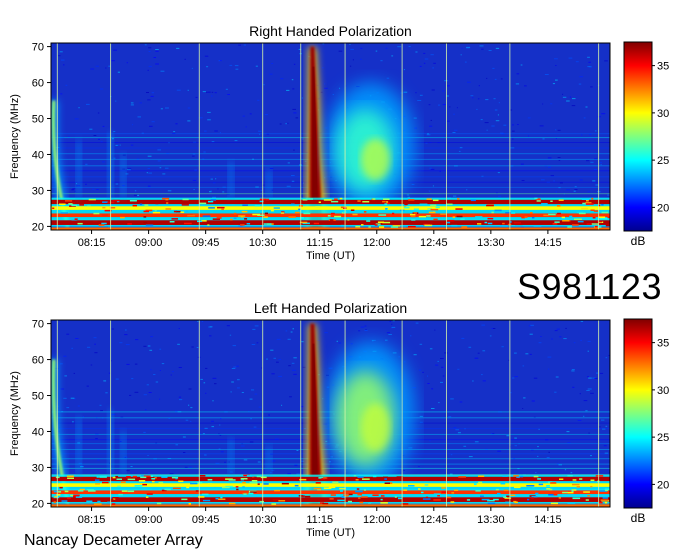  Describe the element at coordinates (330, 31) in the screenshot. I see `panel-title: Right Handed Polarization` at that location.